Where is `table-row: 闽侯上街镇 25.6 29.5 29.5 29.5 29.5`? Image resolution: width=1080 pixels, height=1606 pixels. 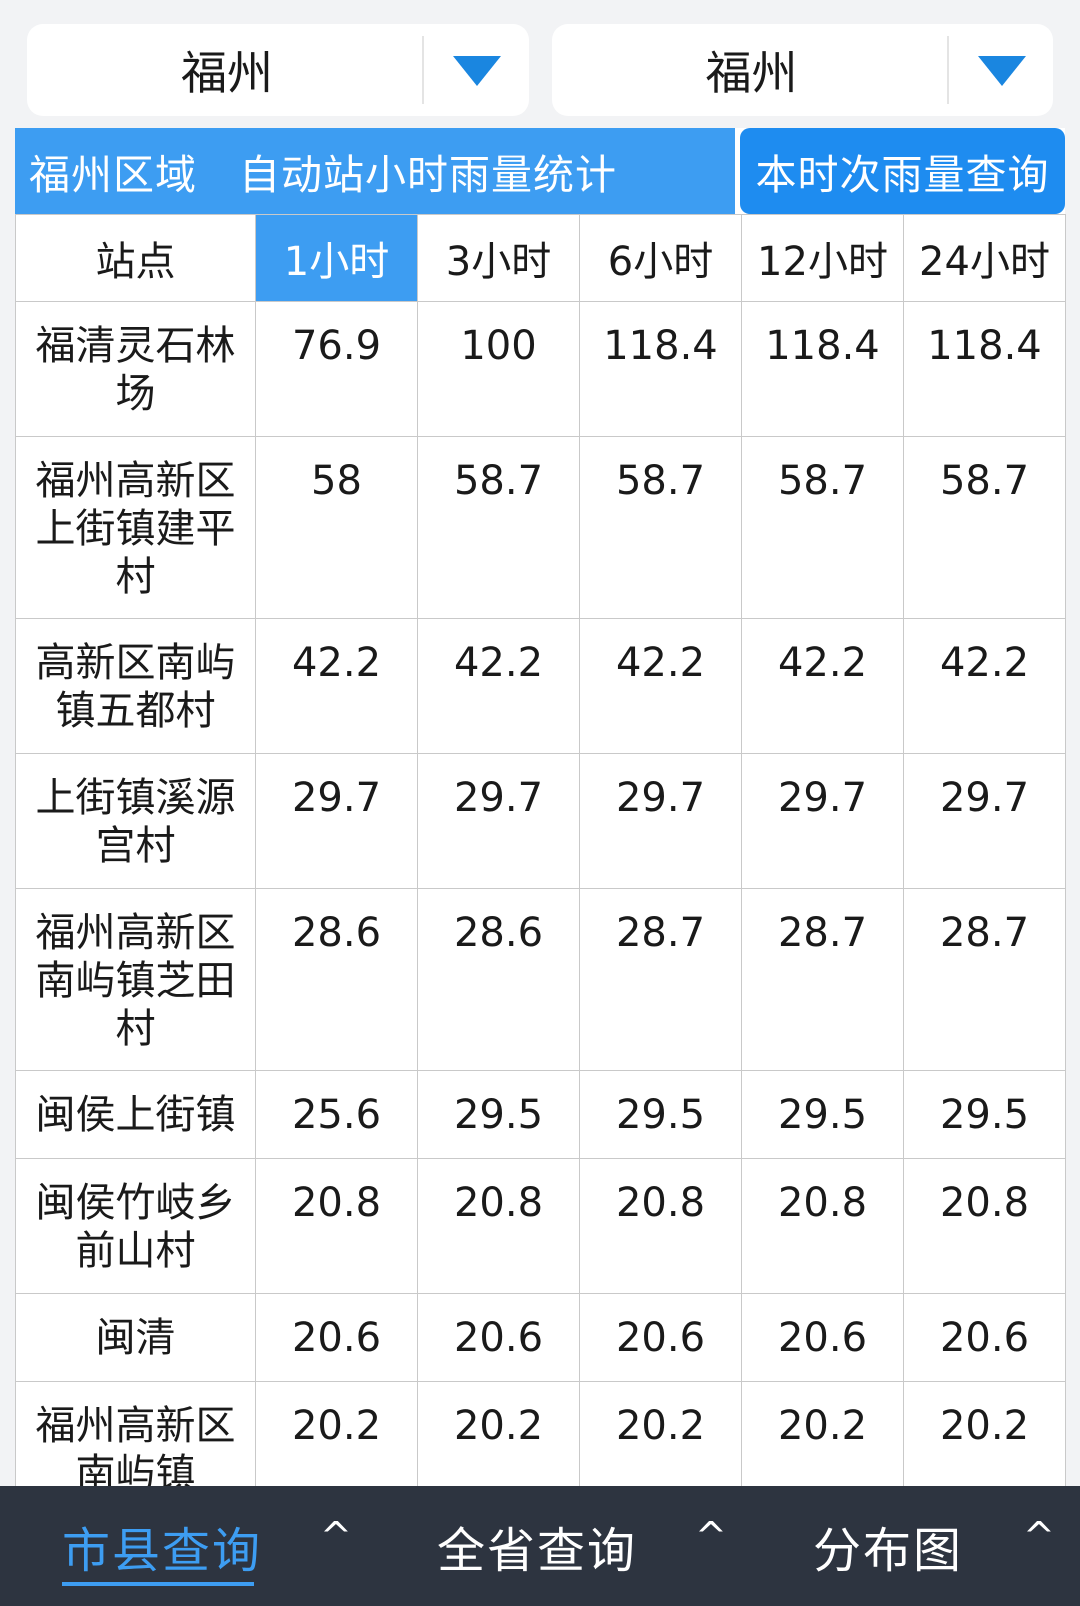
table-row: 闽侯上街镇 25.6 29.5 29.5 29.5 29.5 is located at coordinates (540, 1114).